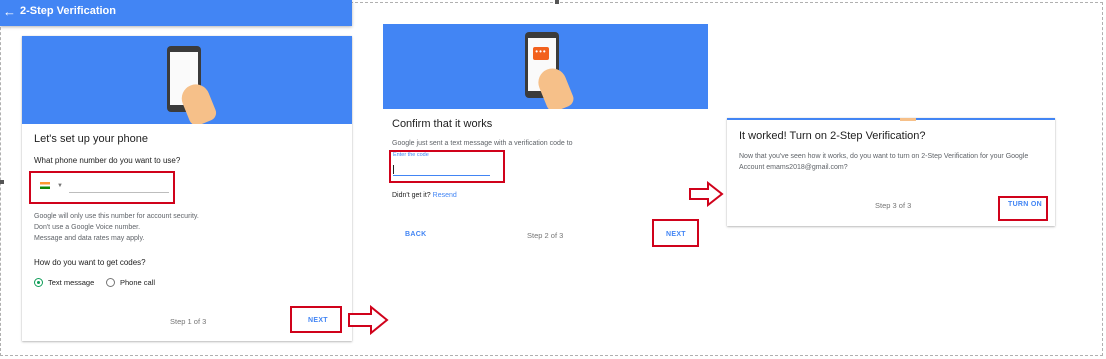  What do you see at coordinates (38, 282) in the screenshot?
I see `text-message-radio` at bounding box center [38, 282].